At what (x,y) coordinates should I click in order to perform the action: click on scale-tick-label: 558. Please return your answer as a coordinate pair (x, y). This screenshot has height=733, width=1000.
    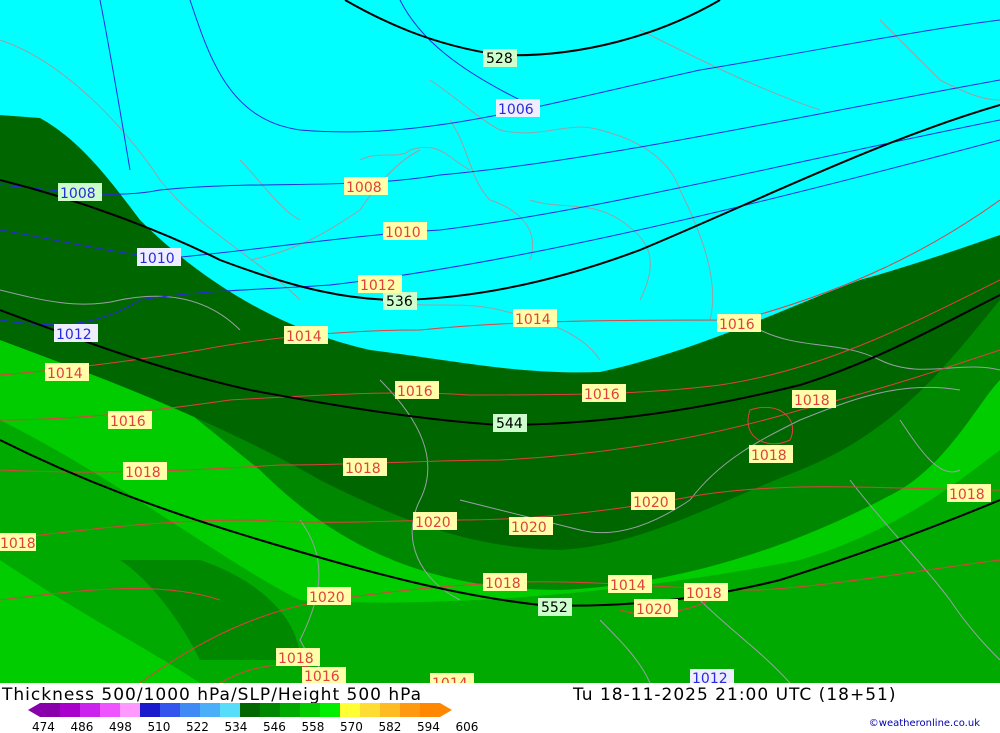
    Looking at the image, I should click on (313, 726).